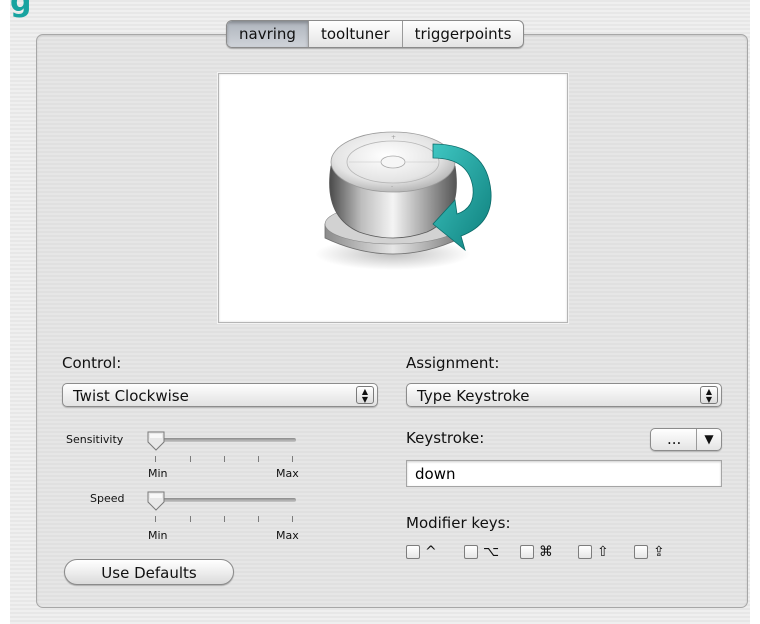 The image size is (760, 624). I want to click on keystroke-input, so click(561, 473).